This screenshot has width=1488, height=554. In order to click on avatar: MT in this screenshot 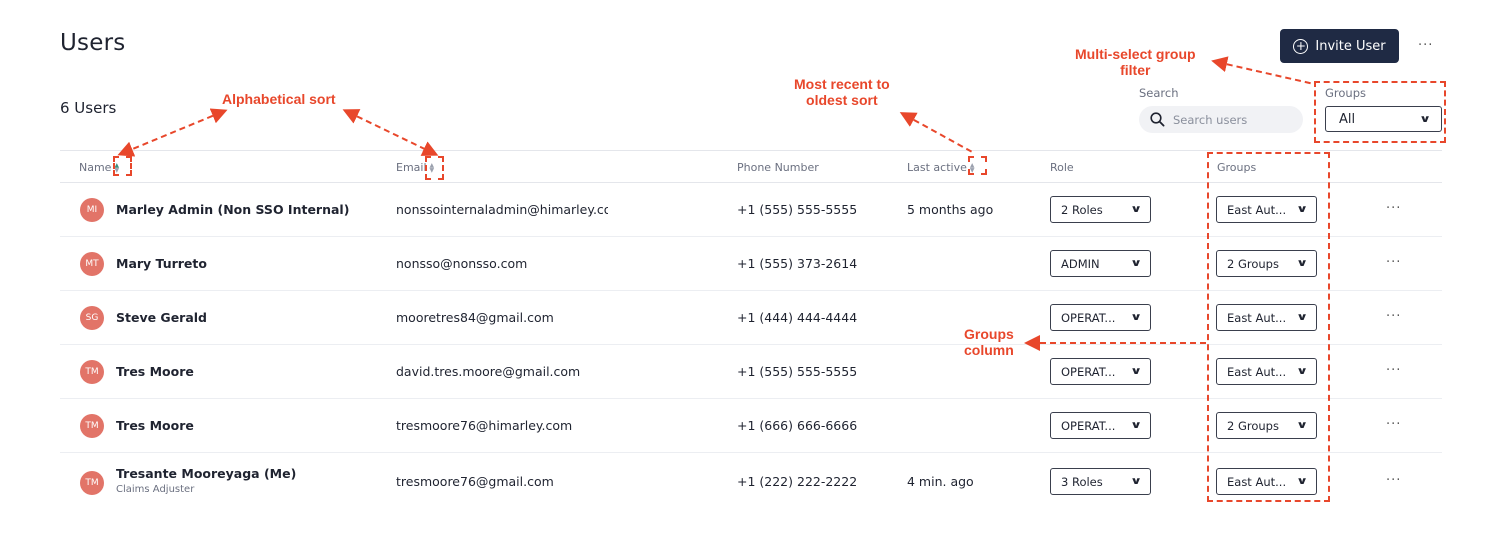, I will do `click(92, 264)`.